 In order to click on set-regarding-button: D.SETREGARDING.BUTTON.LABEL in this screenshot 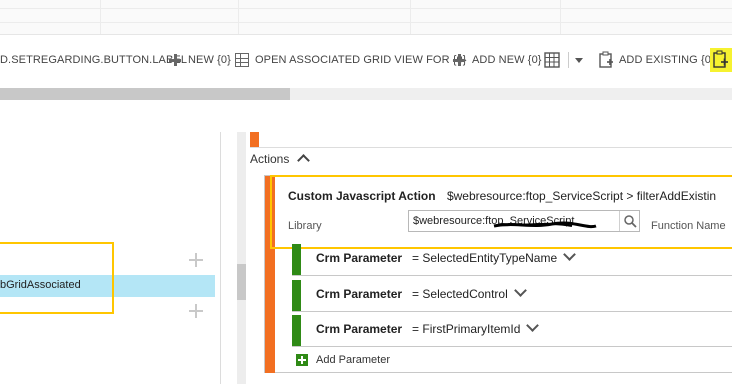, I will do `click(93, 60)`.